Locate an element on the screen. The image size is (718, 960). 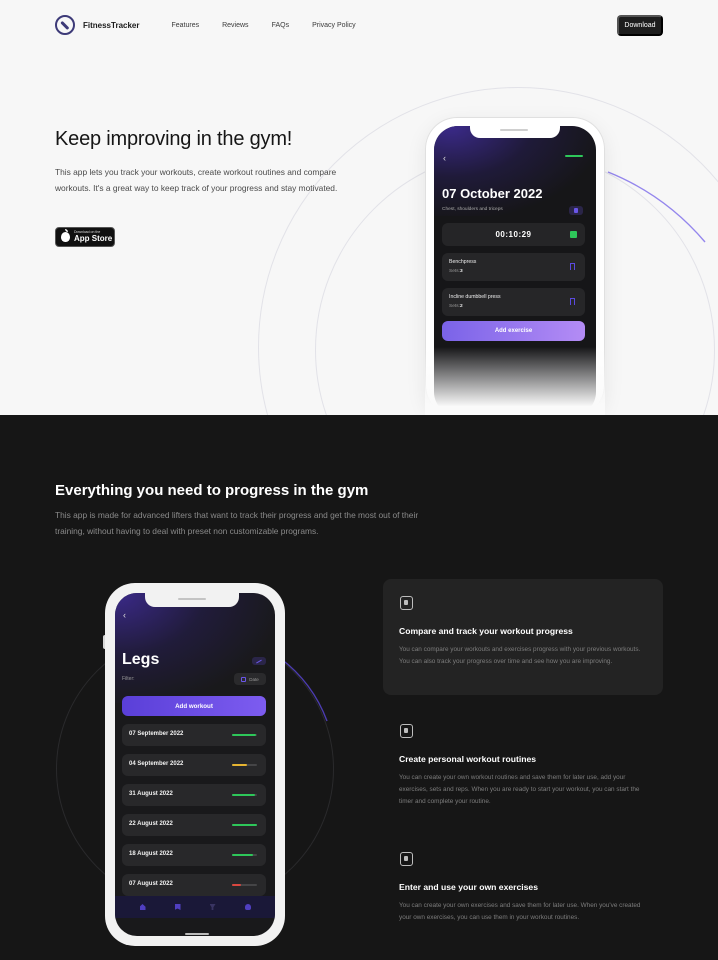
add-exercise-button: Add exercise is located at coordinates (513, 331).